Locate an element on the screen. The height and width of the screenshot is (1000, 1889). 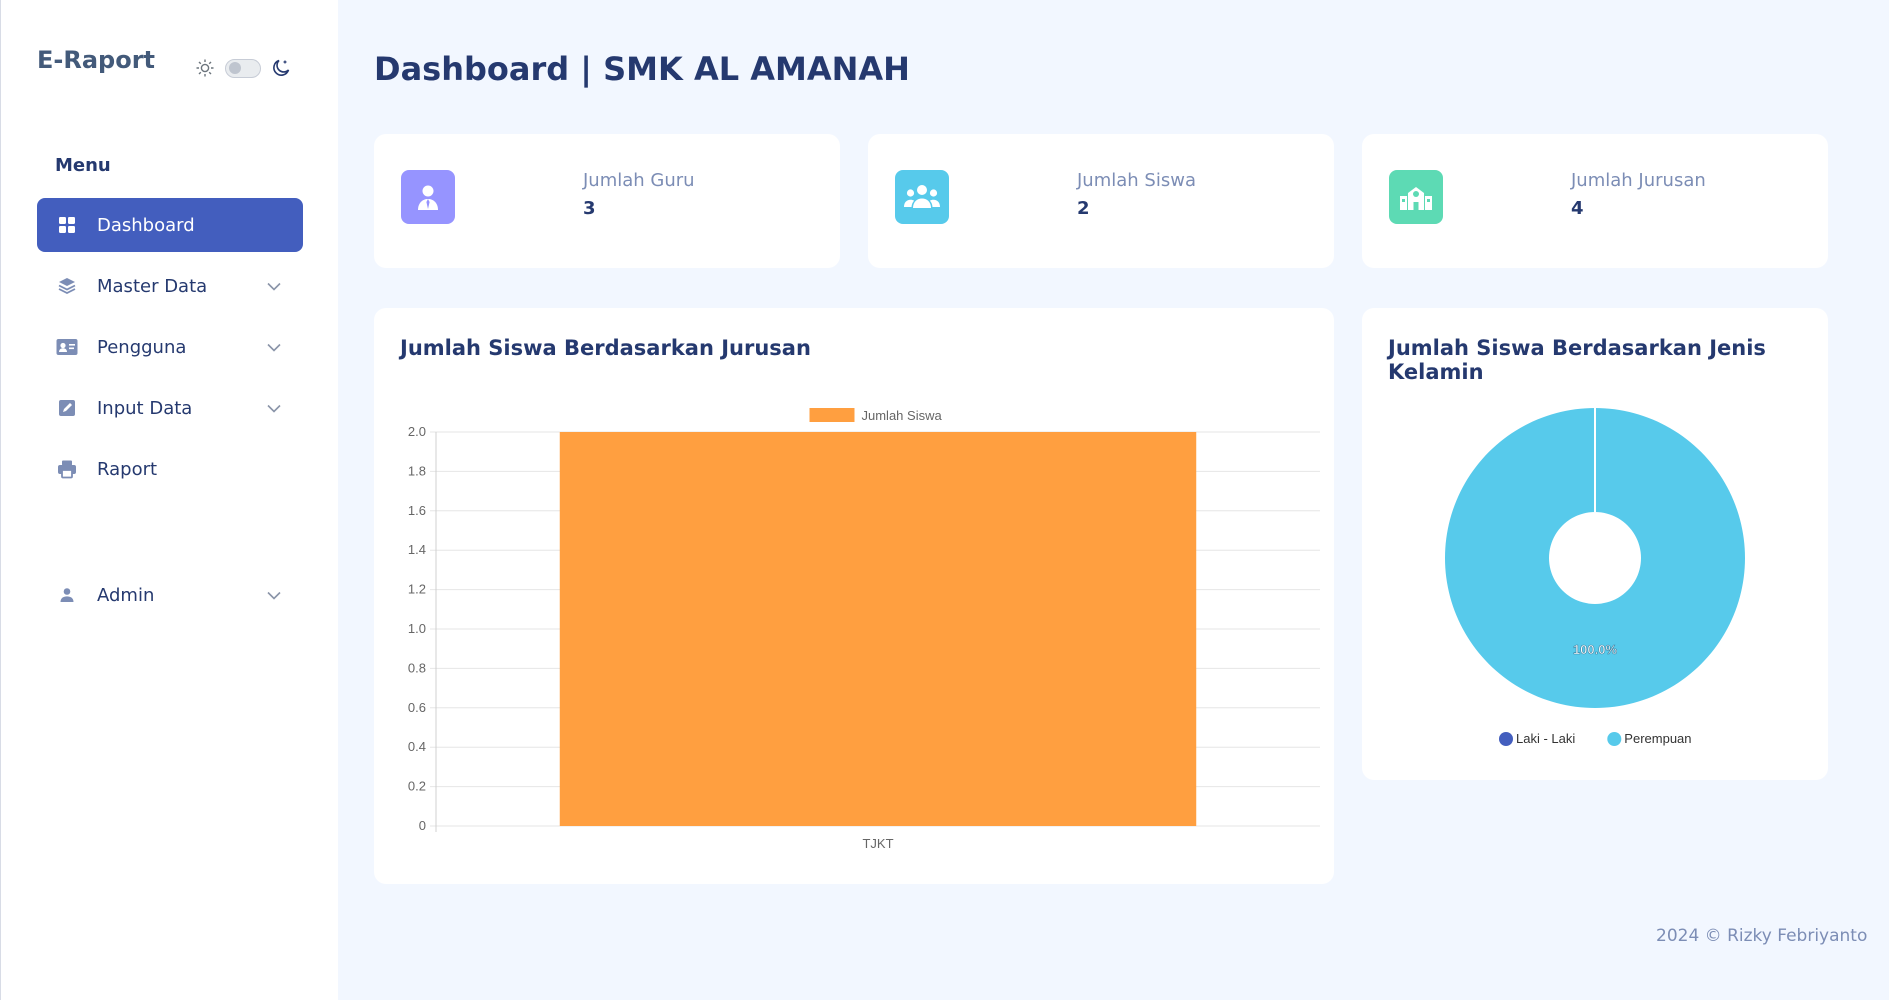
y-tick-label: 1.4 is located at coordinates (417, 549).